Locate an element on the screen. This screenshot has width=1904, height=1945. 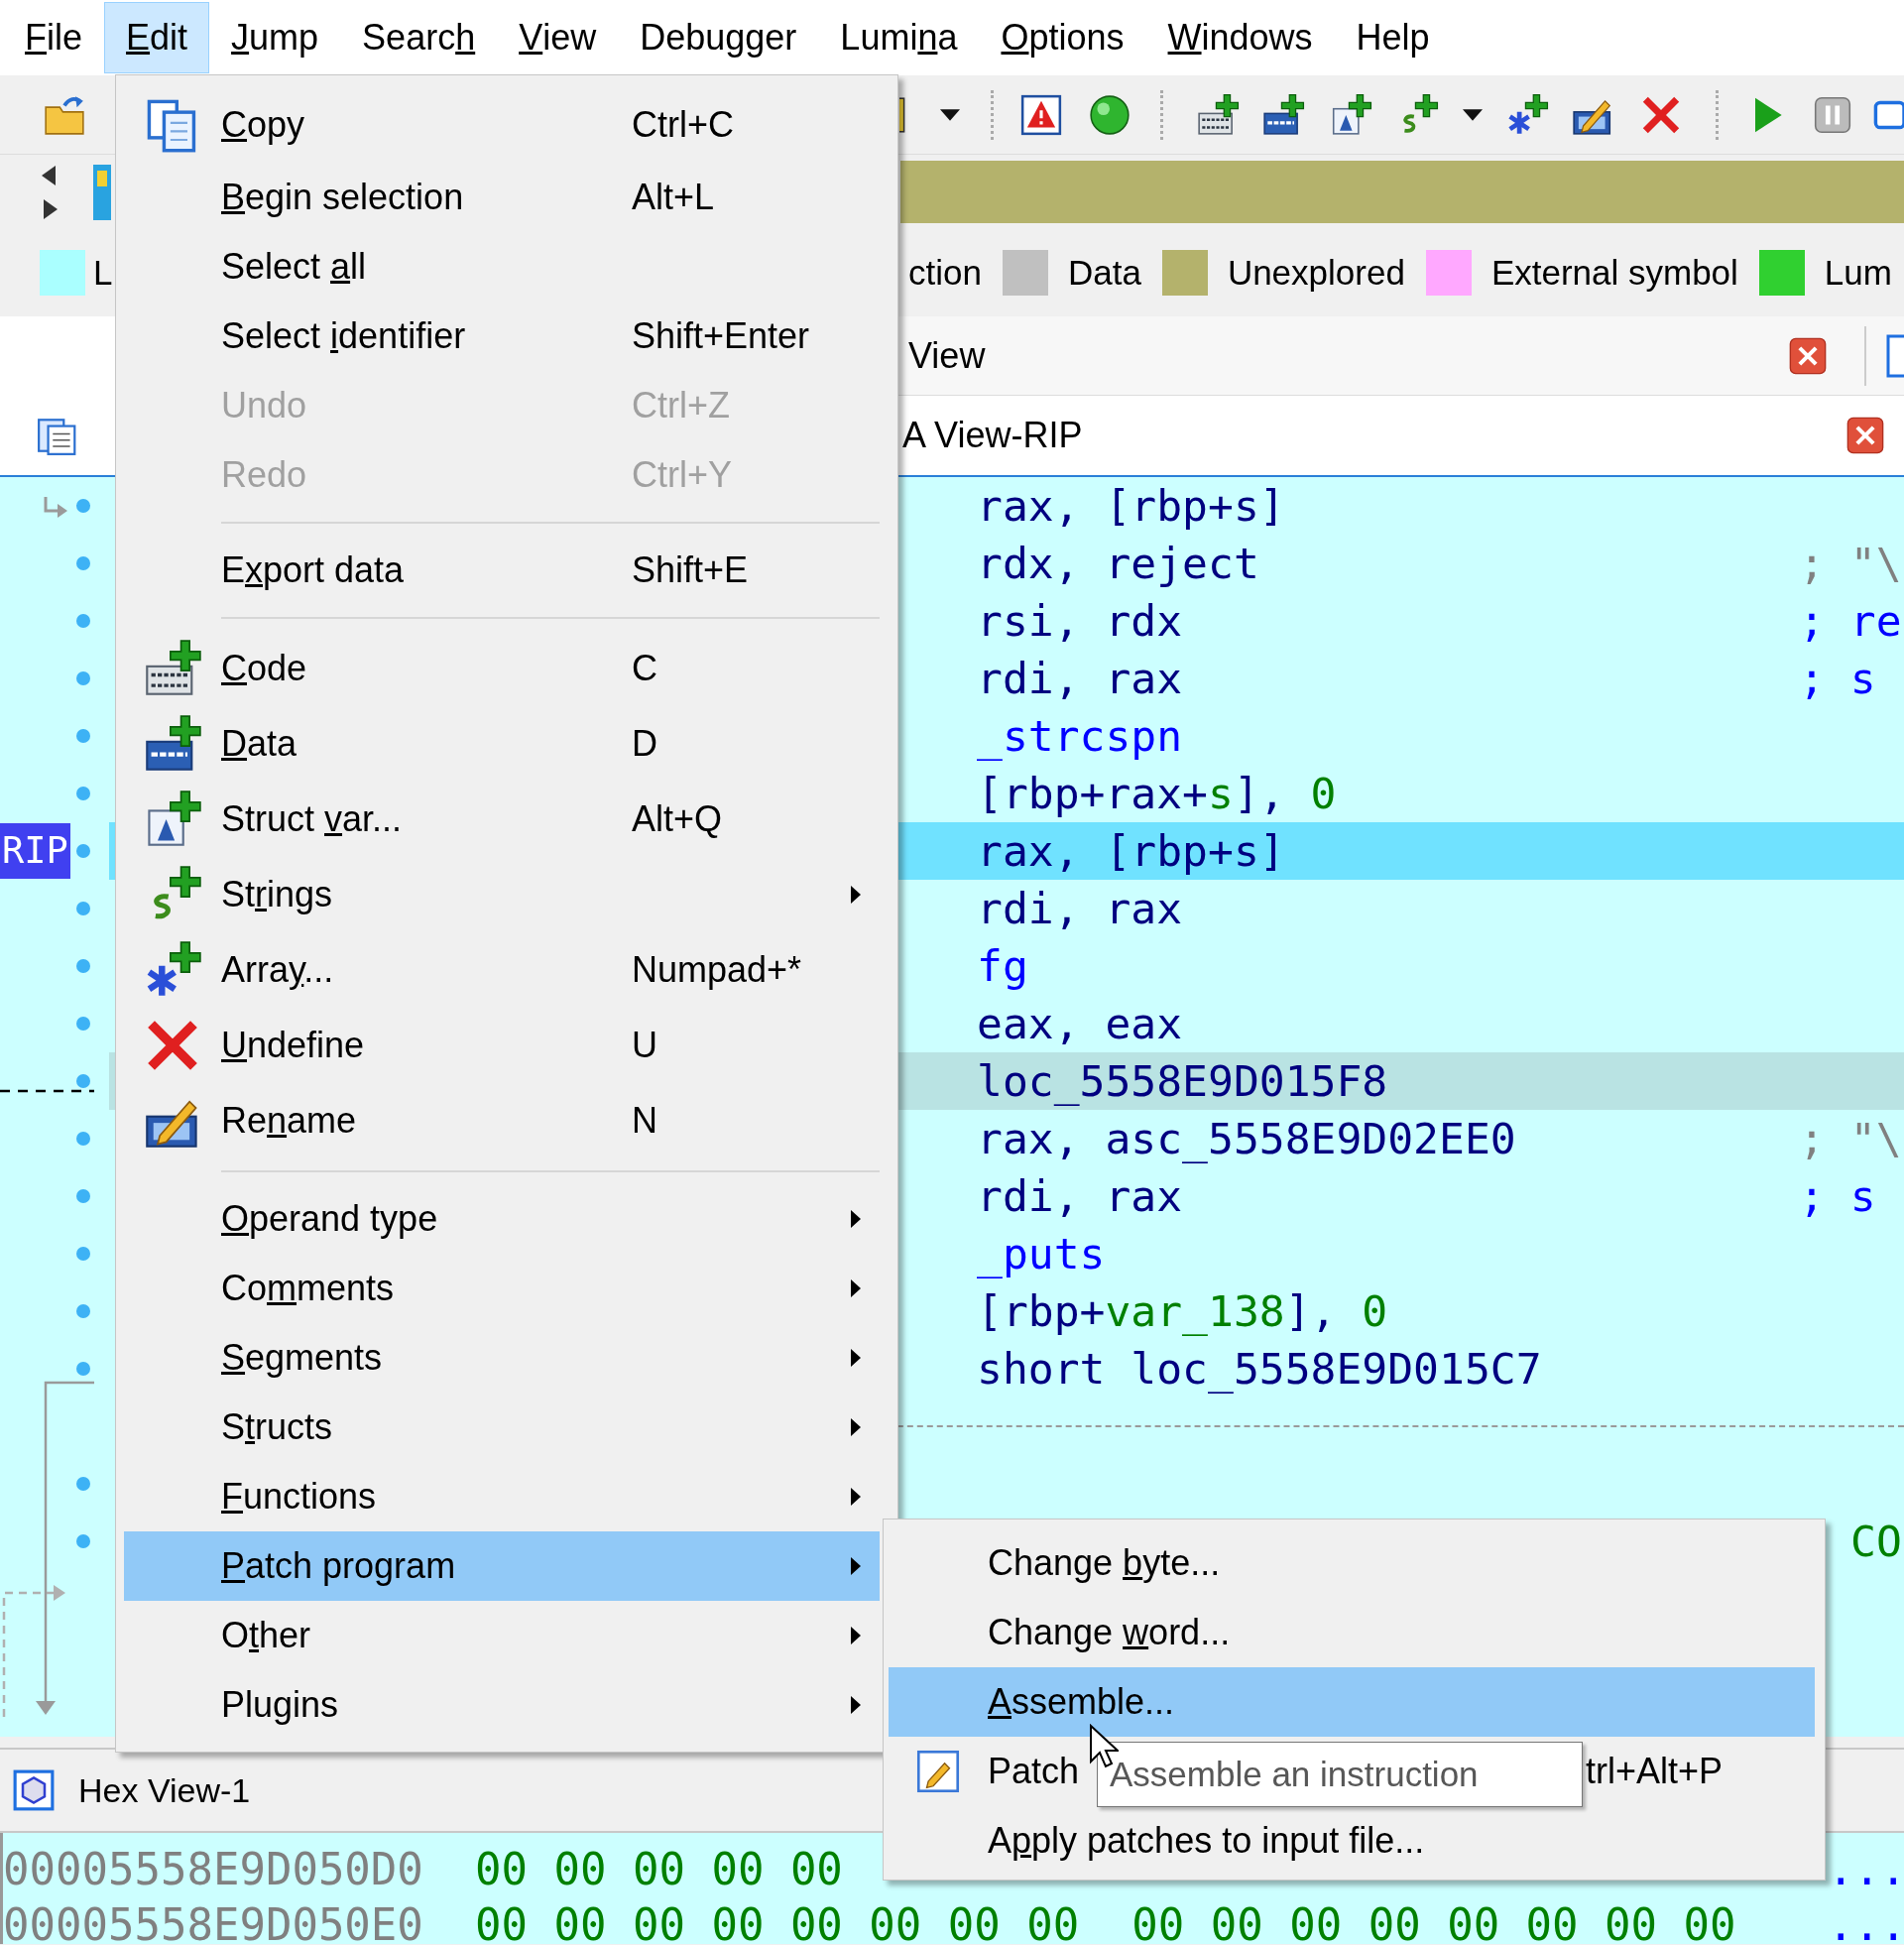
color-strip-icon is located at coordinates (102, 192).